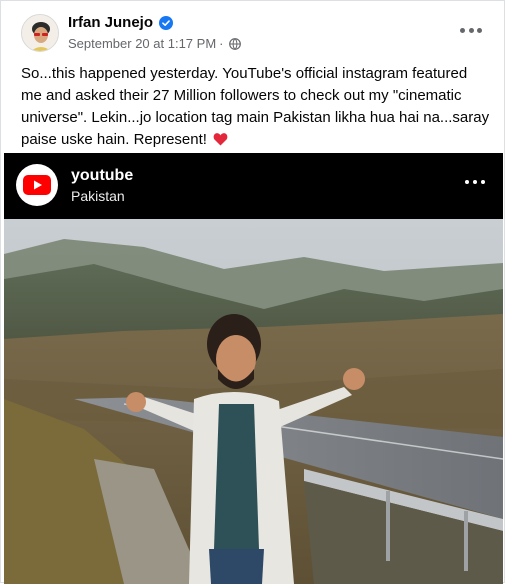  I want to click on channel-info: youtube Pakistan, so click(102, 185).